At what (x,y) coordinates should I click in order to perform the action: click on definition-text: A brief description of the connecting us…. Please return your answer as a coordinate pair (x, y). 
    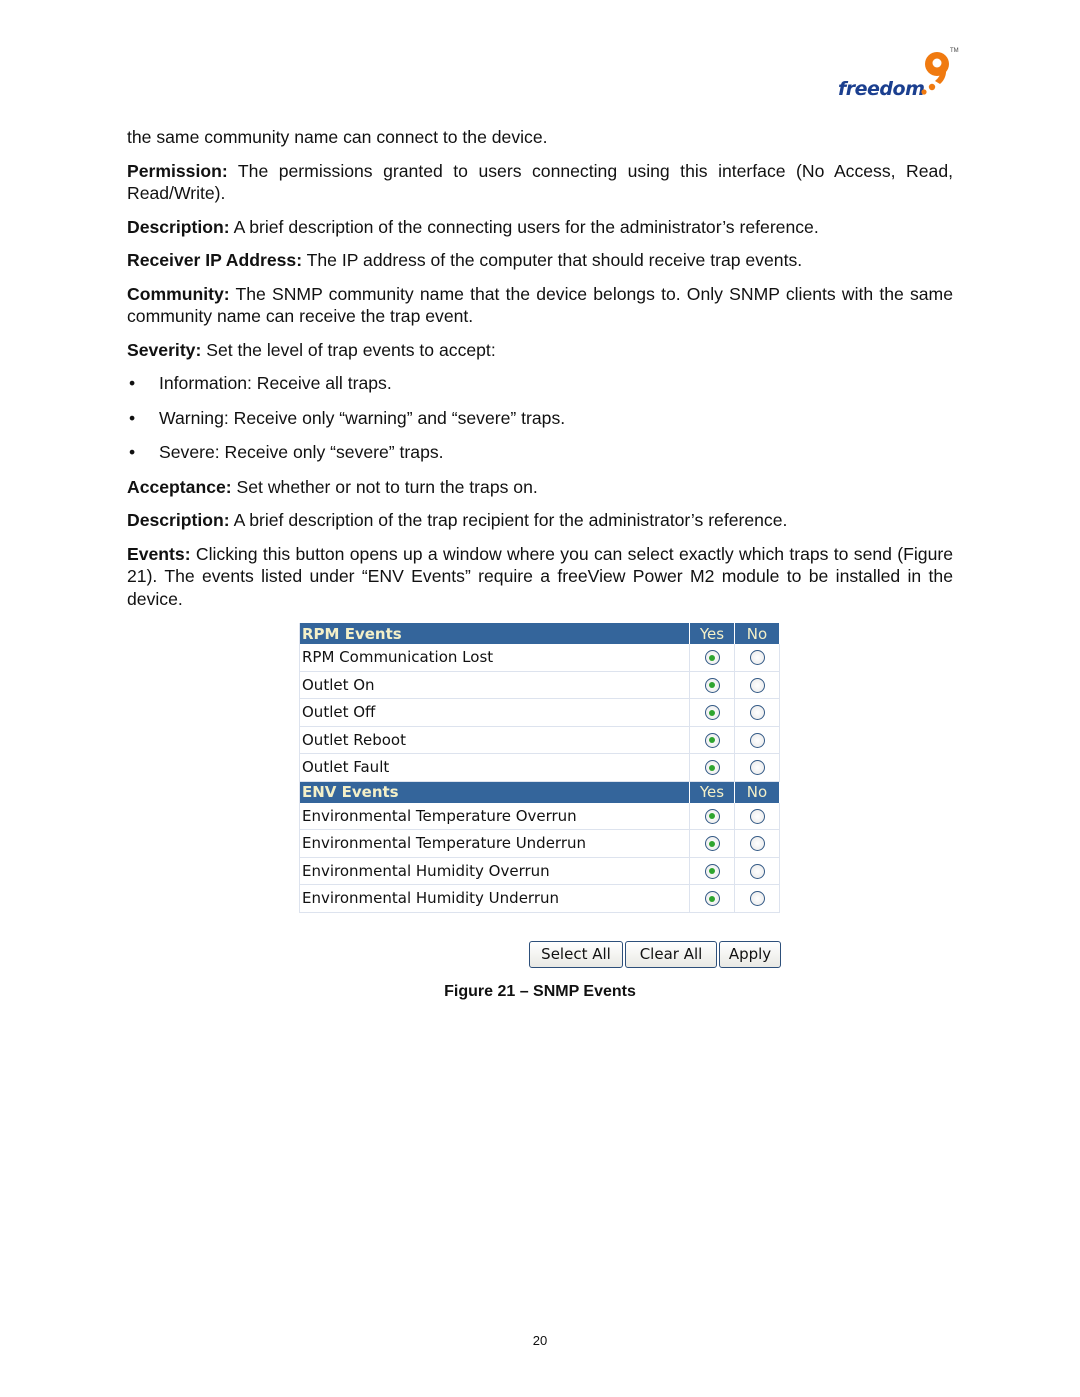
    Looking at the image, I should click on (524, 226).